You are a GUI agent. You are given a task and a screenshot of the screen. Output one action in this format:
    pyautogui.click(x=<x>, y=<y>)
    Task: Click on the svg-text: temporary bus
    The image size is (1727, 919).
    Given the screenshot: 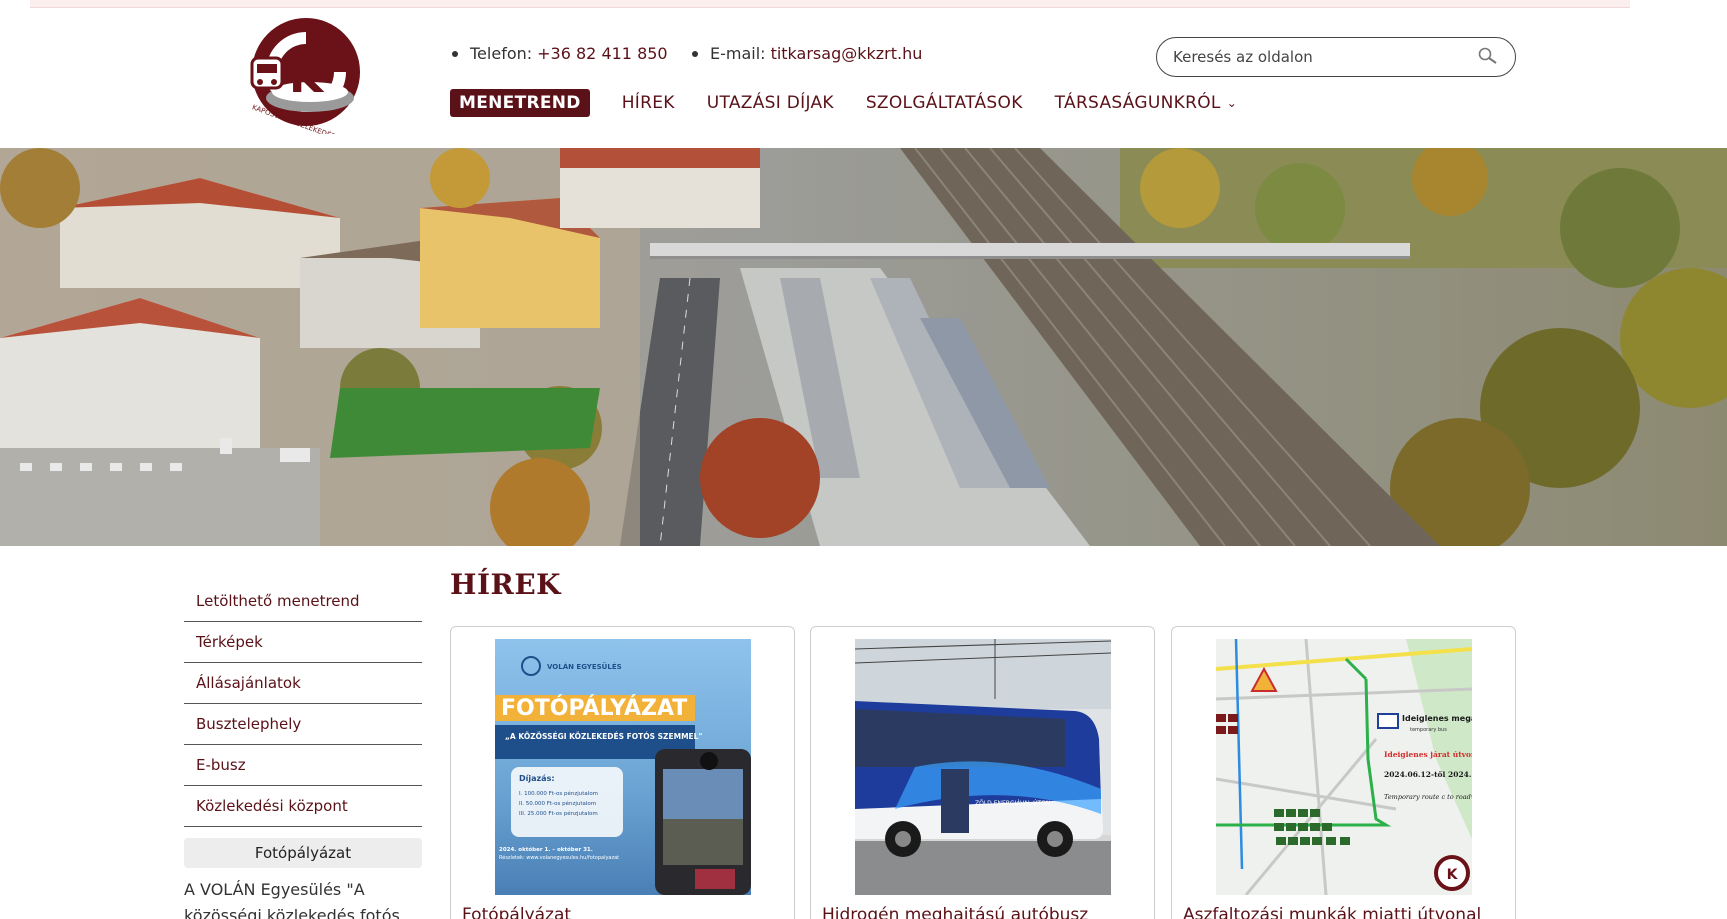 What is the action you would take?
    pyautogui.click(x=1428, y=730)
    